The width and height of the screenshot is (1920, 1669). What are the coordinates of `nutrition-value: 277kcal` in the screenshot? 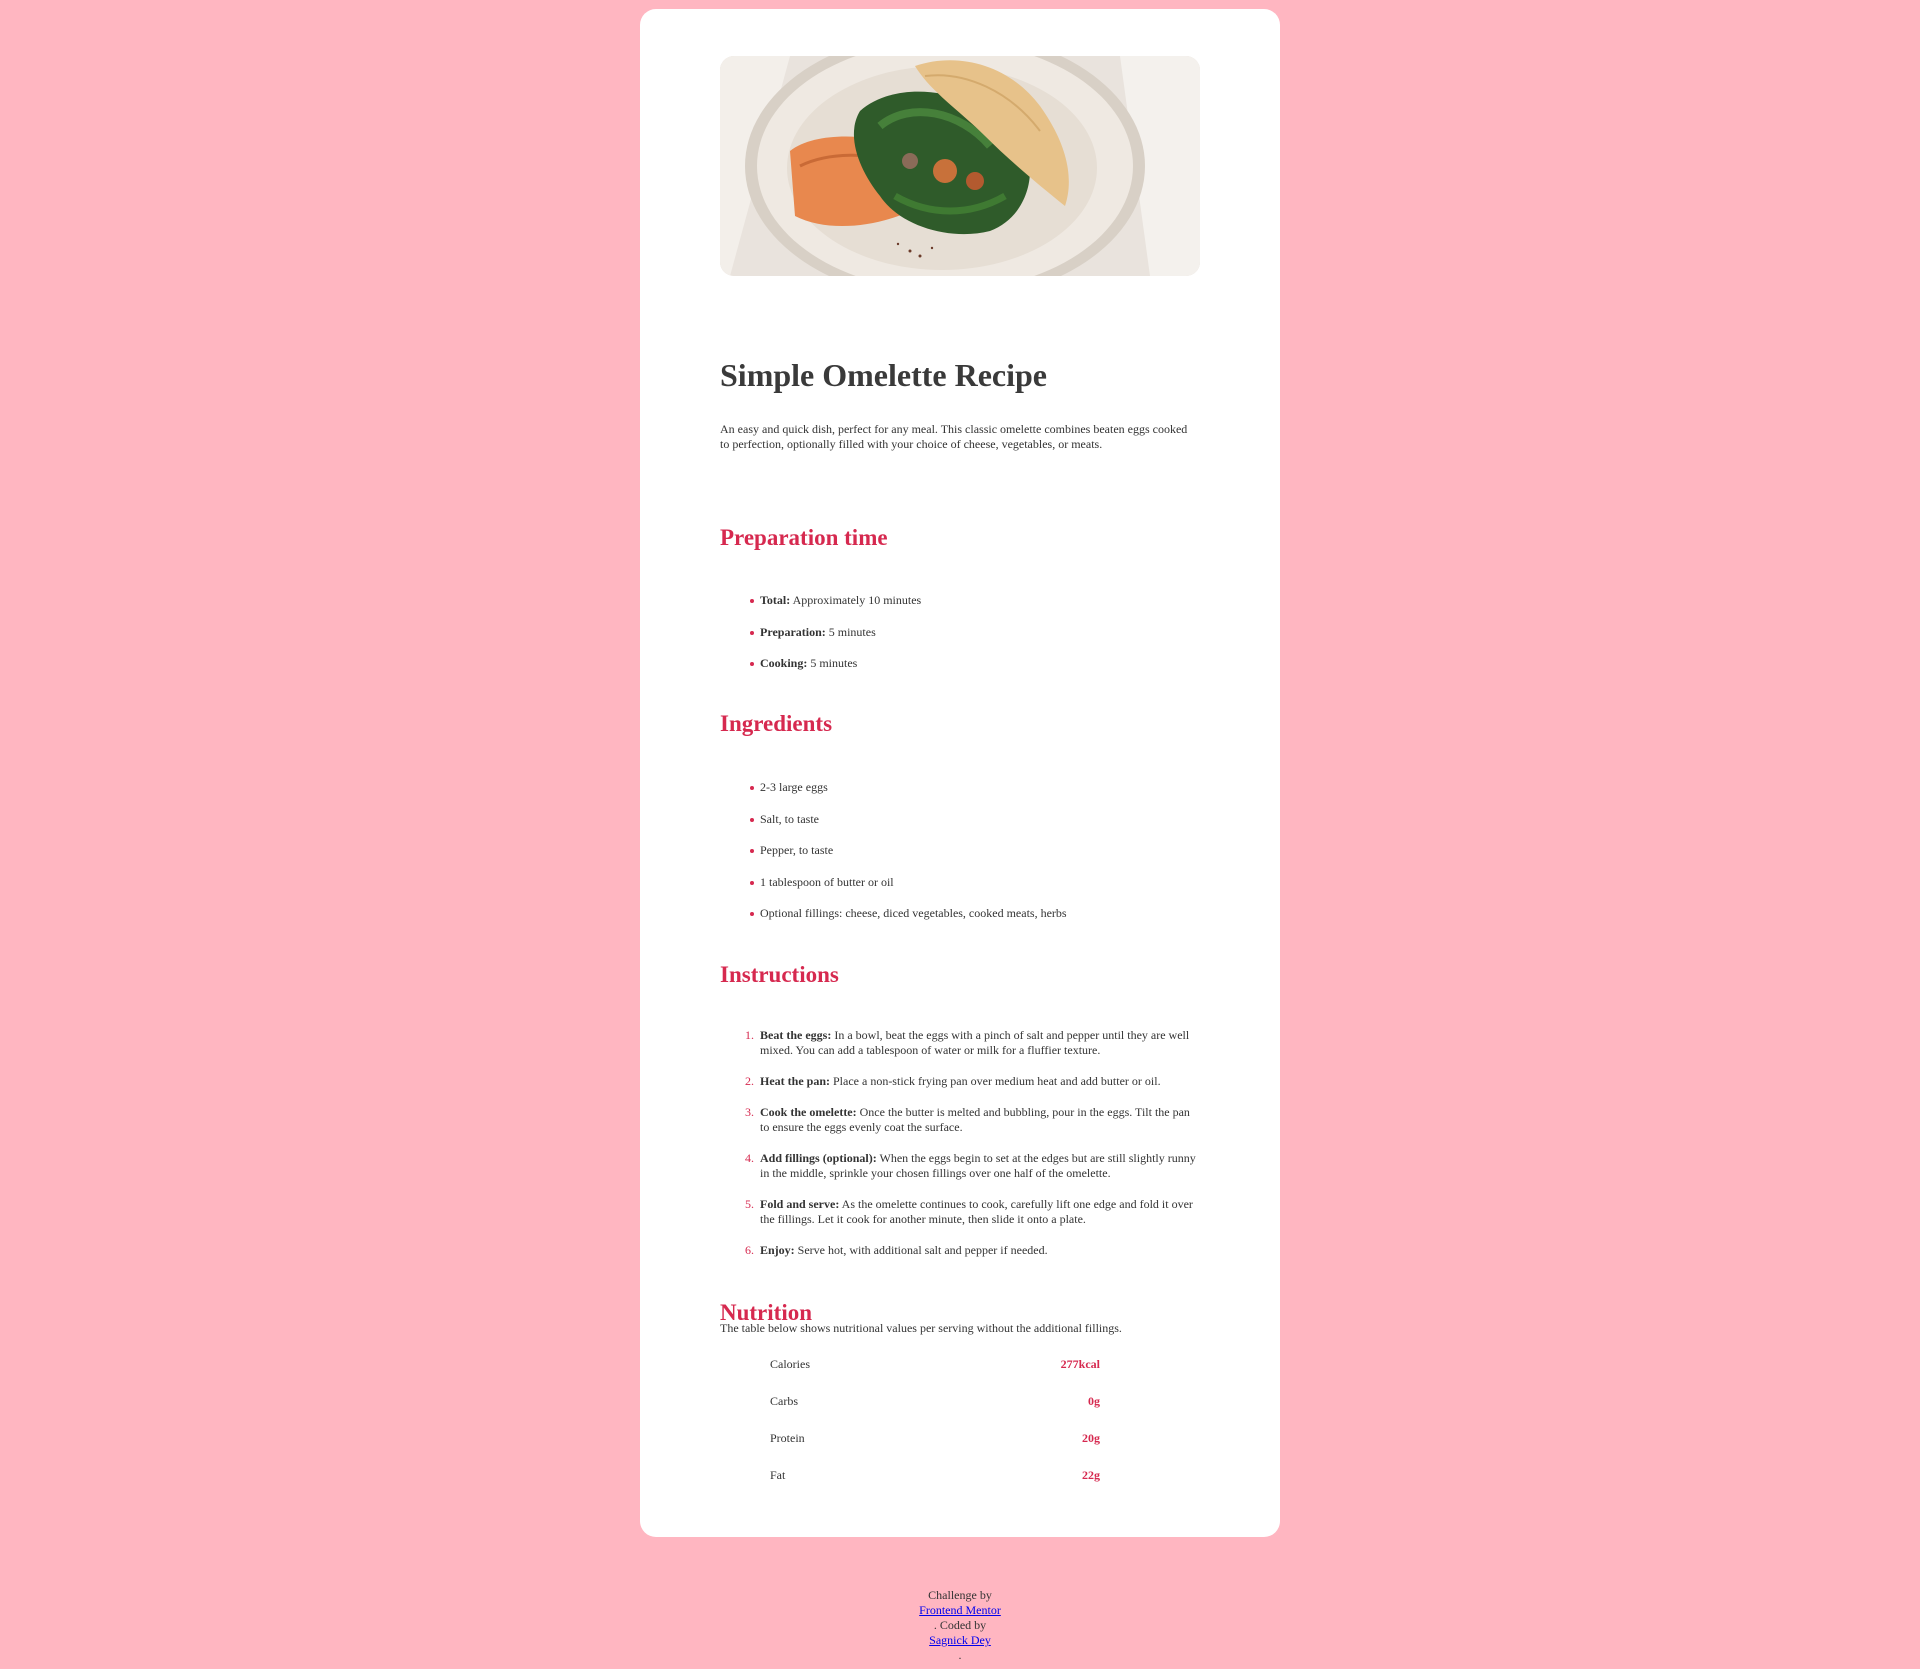 It's located at (1080, 1364).